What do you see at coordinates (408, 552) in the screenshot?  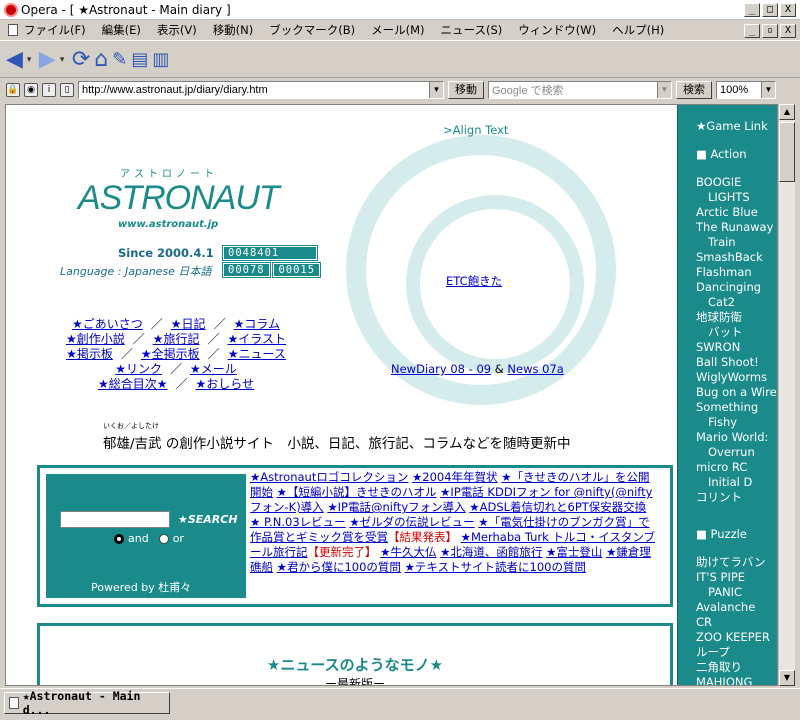 I see `news-link: ★牛久大仏` at bounding box center [408, 552].